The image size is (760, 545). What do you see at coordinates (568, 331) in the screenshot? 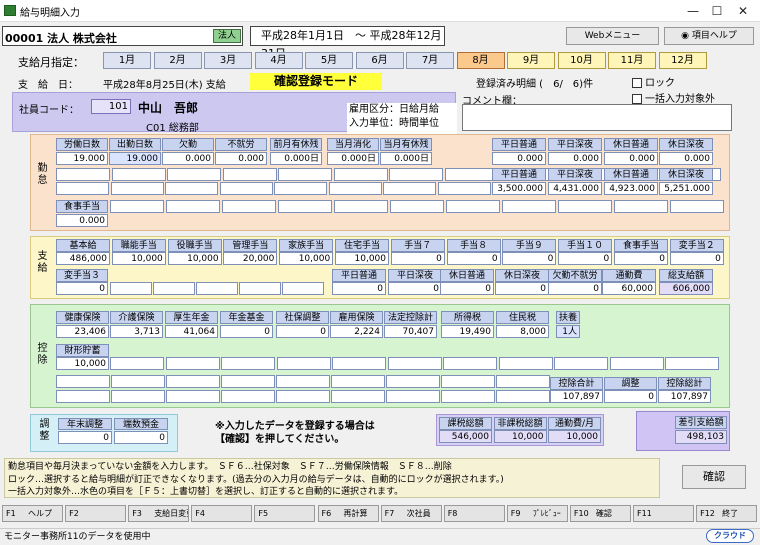
I see `kojo-value: 1人` at bounding box center [568, 331].